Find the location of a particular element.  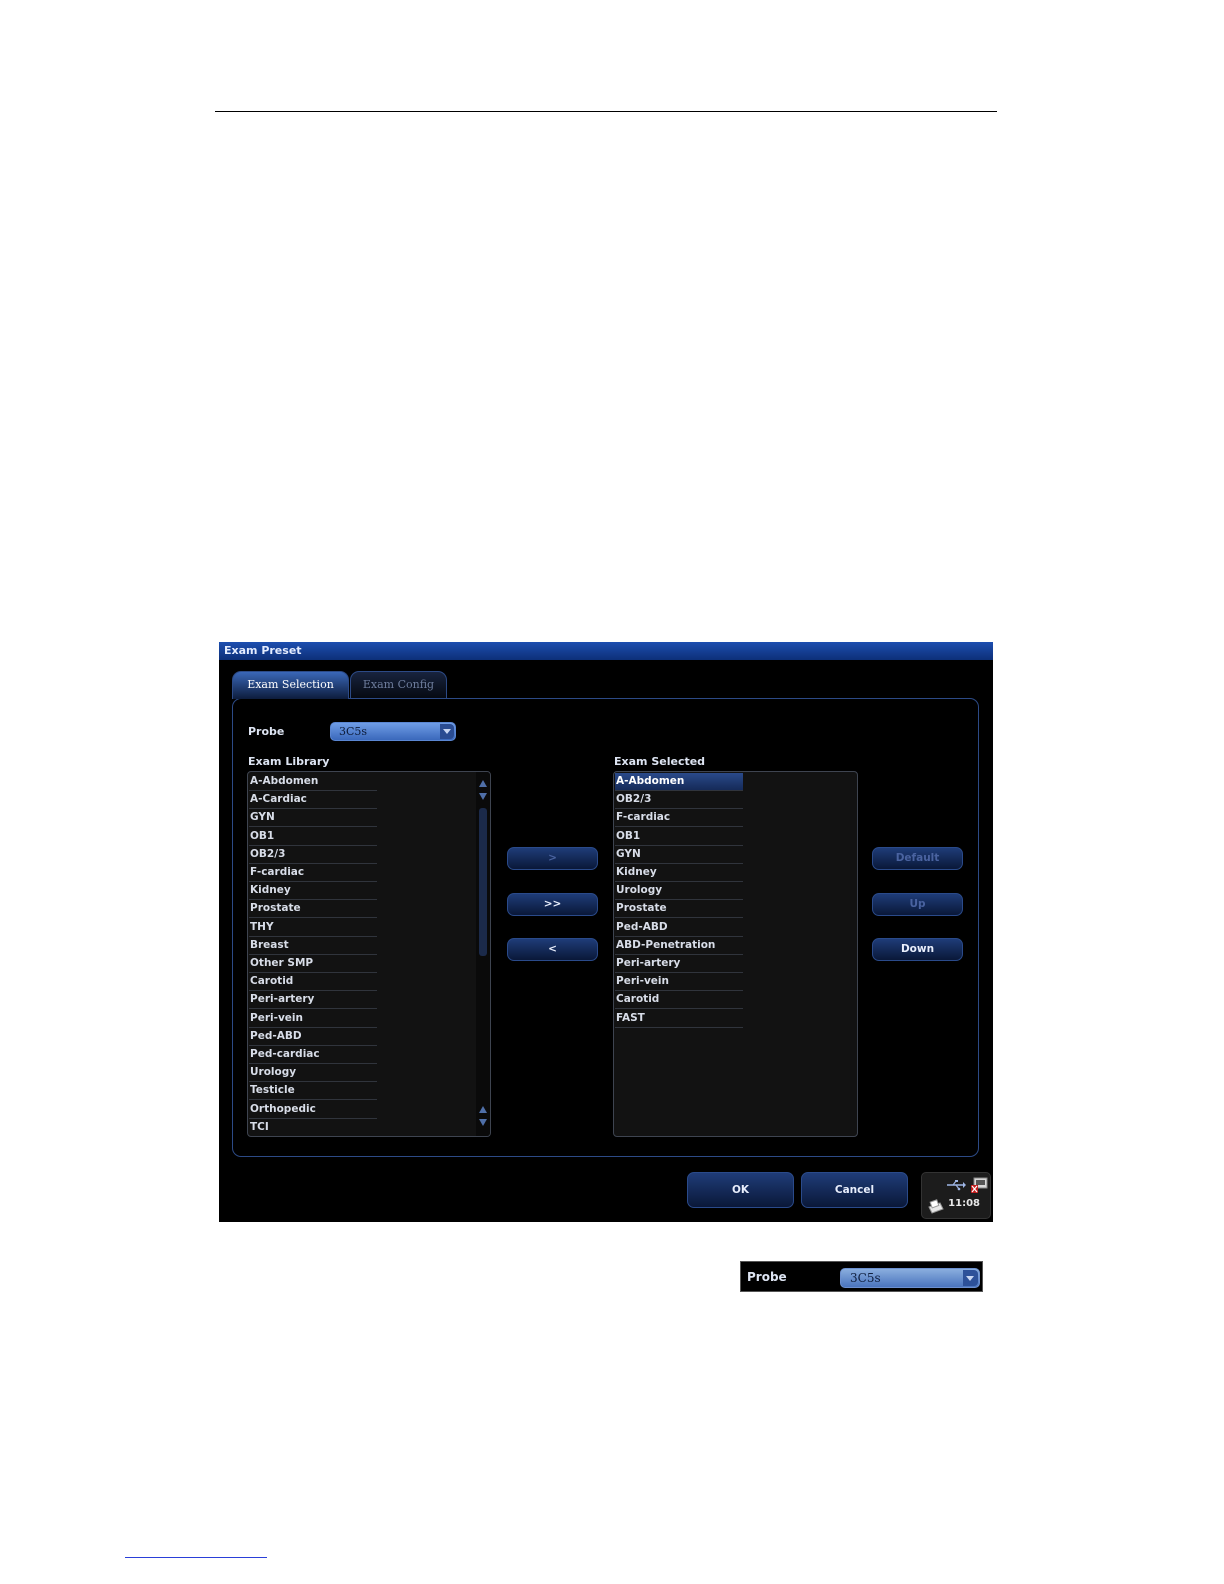

ok-button: OK is located at coordinates (740, 1190).